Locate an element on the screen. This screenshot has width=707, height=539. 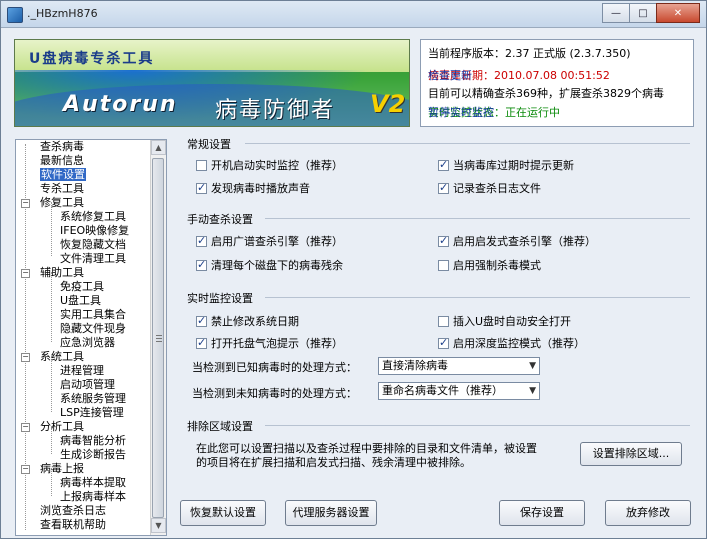
nav-item-log: 浏览查杀日志 is located at coordinates (73, 510).